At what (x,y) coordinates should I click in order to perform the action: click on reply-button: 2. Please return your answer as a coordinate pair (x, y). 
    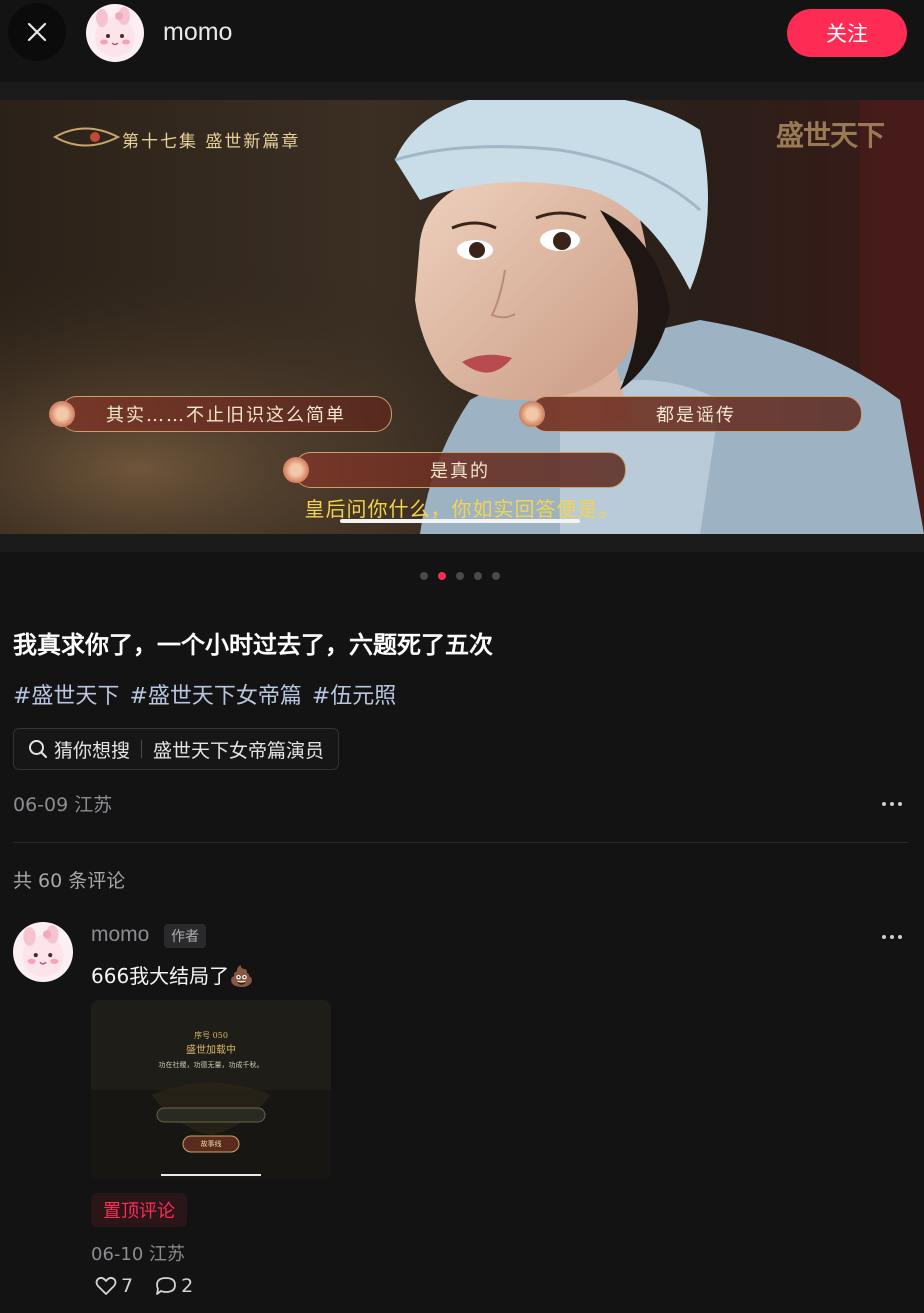
    Looking at the image, I should click on (174, 1286).